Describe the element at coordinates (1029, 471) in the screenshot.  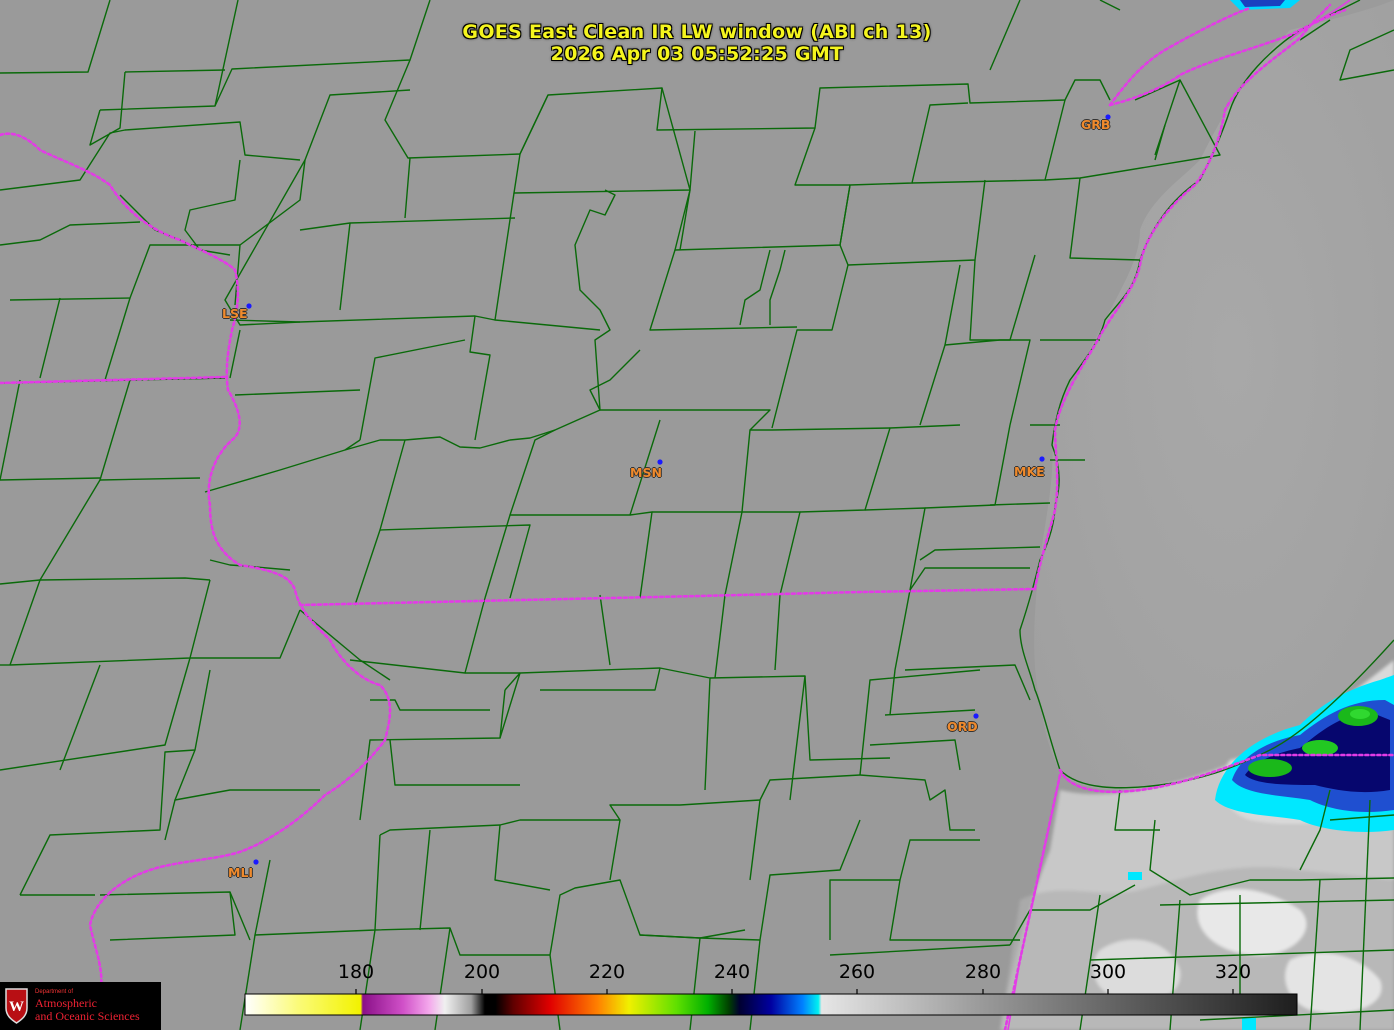
I see `station-label-mke: MKE` at that location.